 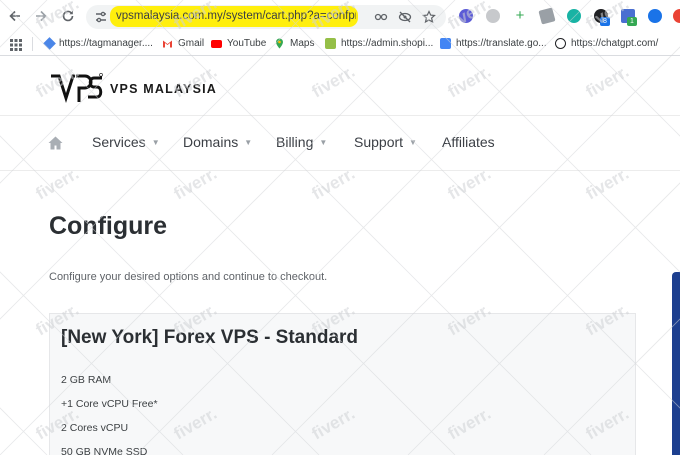 What do you see at coordinates (302, 43) in the screenshot?
I see `bookmark-label: Maps` at bounding box center [302, 43].